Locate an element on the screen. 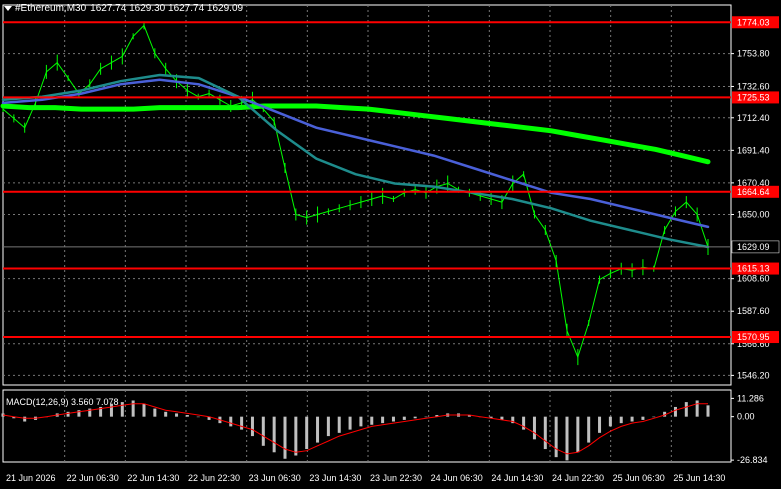  time-tick-label: 21 Jun 2026 is located at coordinates (31, 478).